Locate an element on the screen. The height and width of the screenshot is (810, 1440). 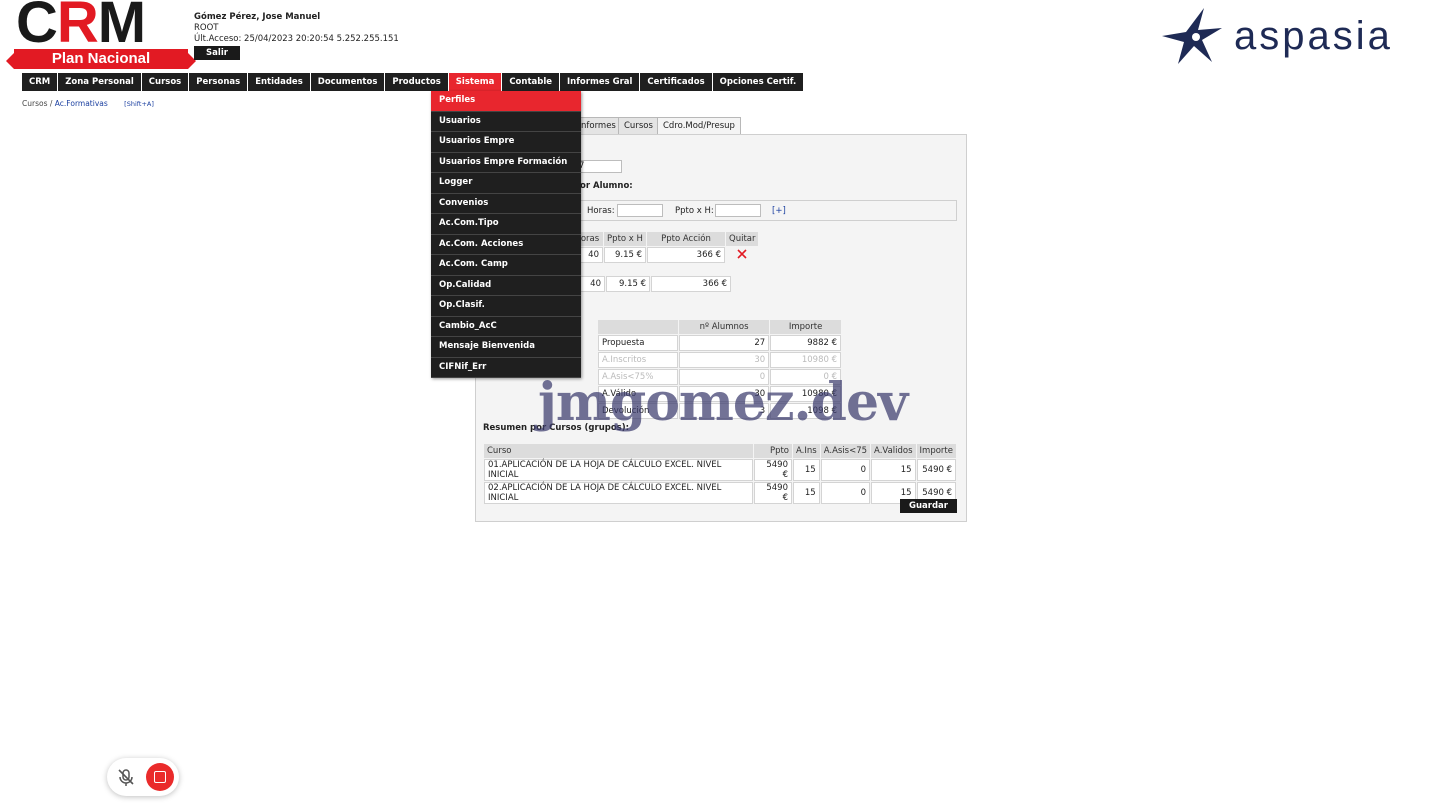
resumen-col-ppto: Ppto is located at coordinates (773, 451).